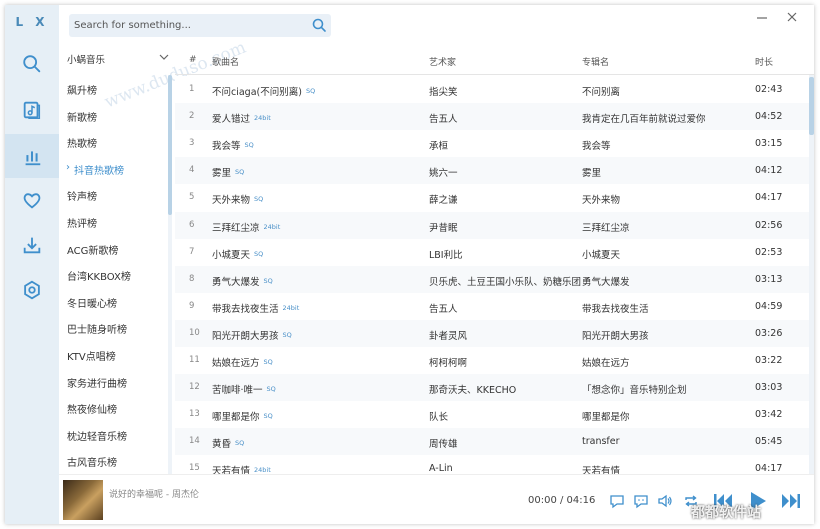  What do you see at coordinates (492, 279) in the screenshot?
I see `table-row: 8 勇气大爆发 SQ 贝乐虎、土豆王国小乐队、奶糖乐团 勇气大爆发 03:13` at bounding box center [492, 279].